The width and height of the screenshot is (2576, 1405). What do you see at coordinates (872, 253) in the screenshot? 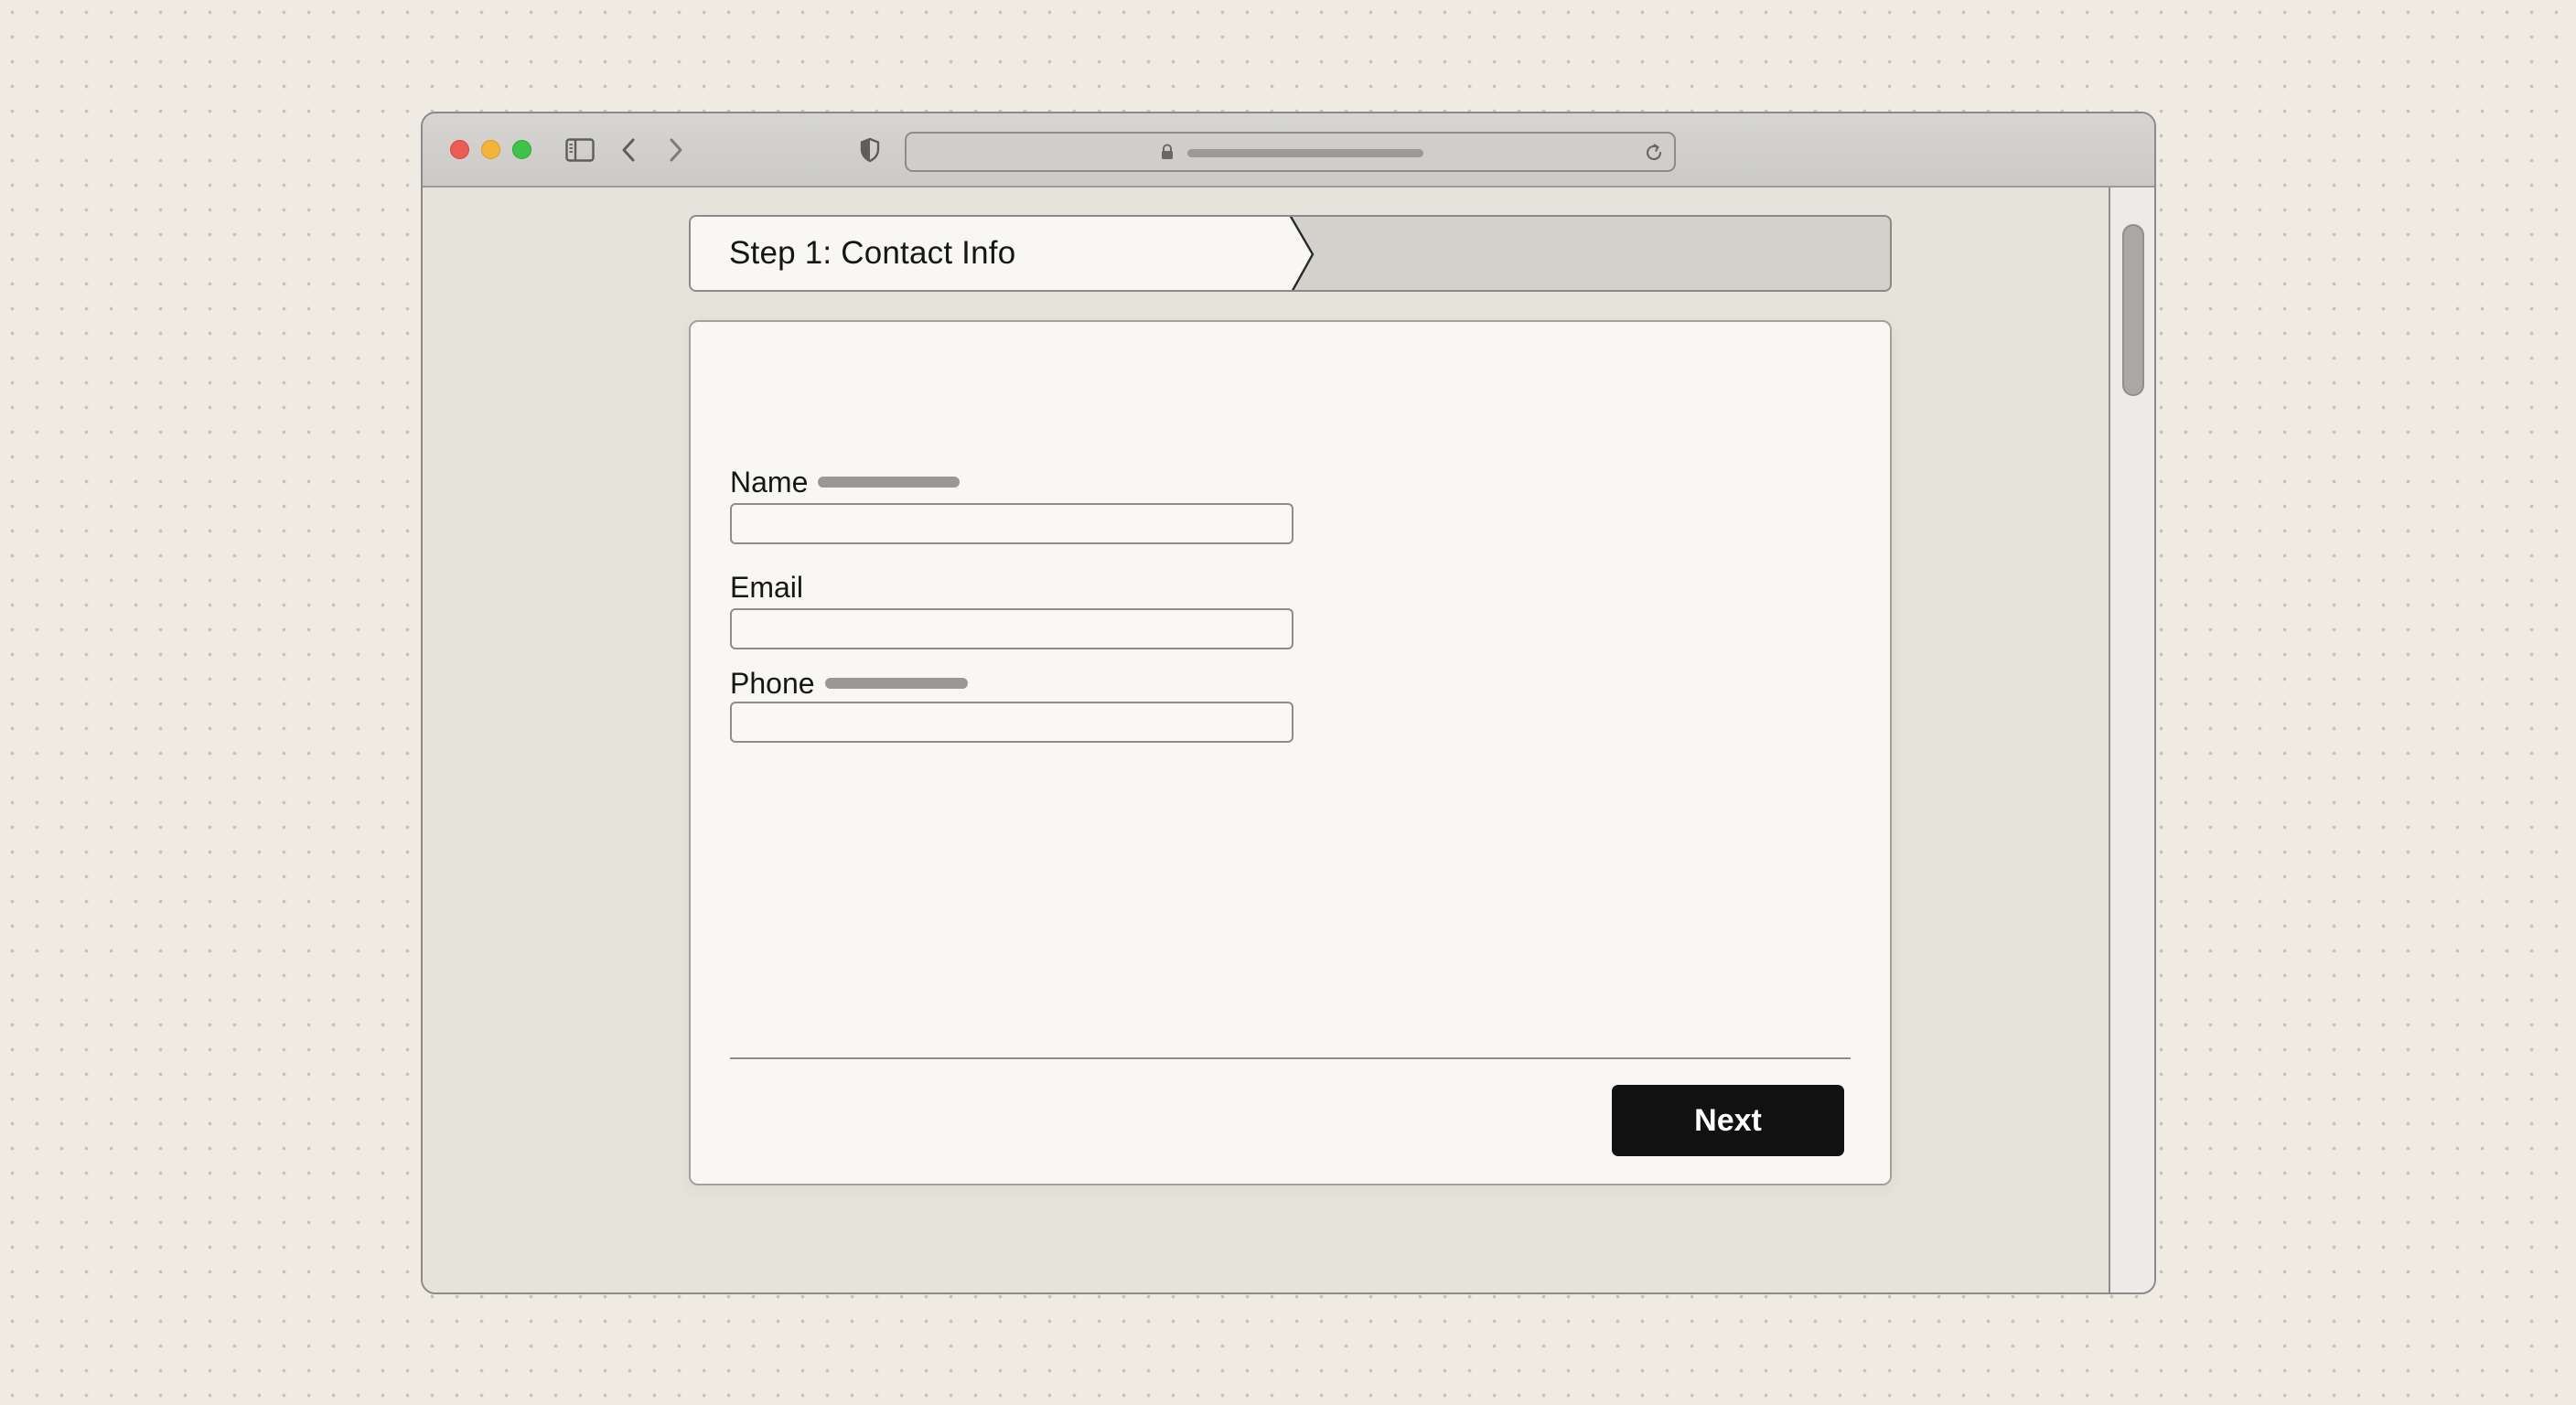
I see `current-step-label: Step 1: Contact Info` at bounding box center [872, 253].